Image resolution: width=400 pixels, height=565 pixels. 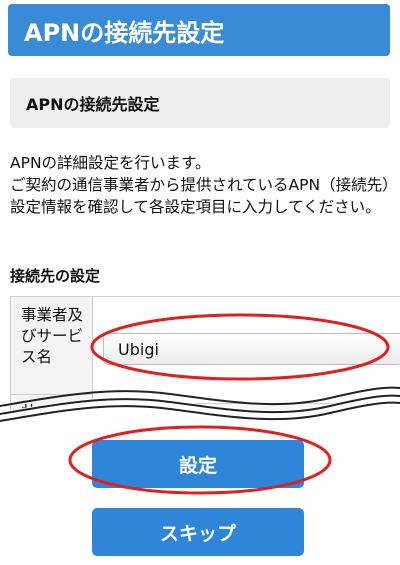 I want to click on section-title: APNの接続先設定, so click(x=200, y=103).